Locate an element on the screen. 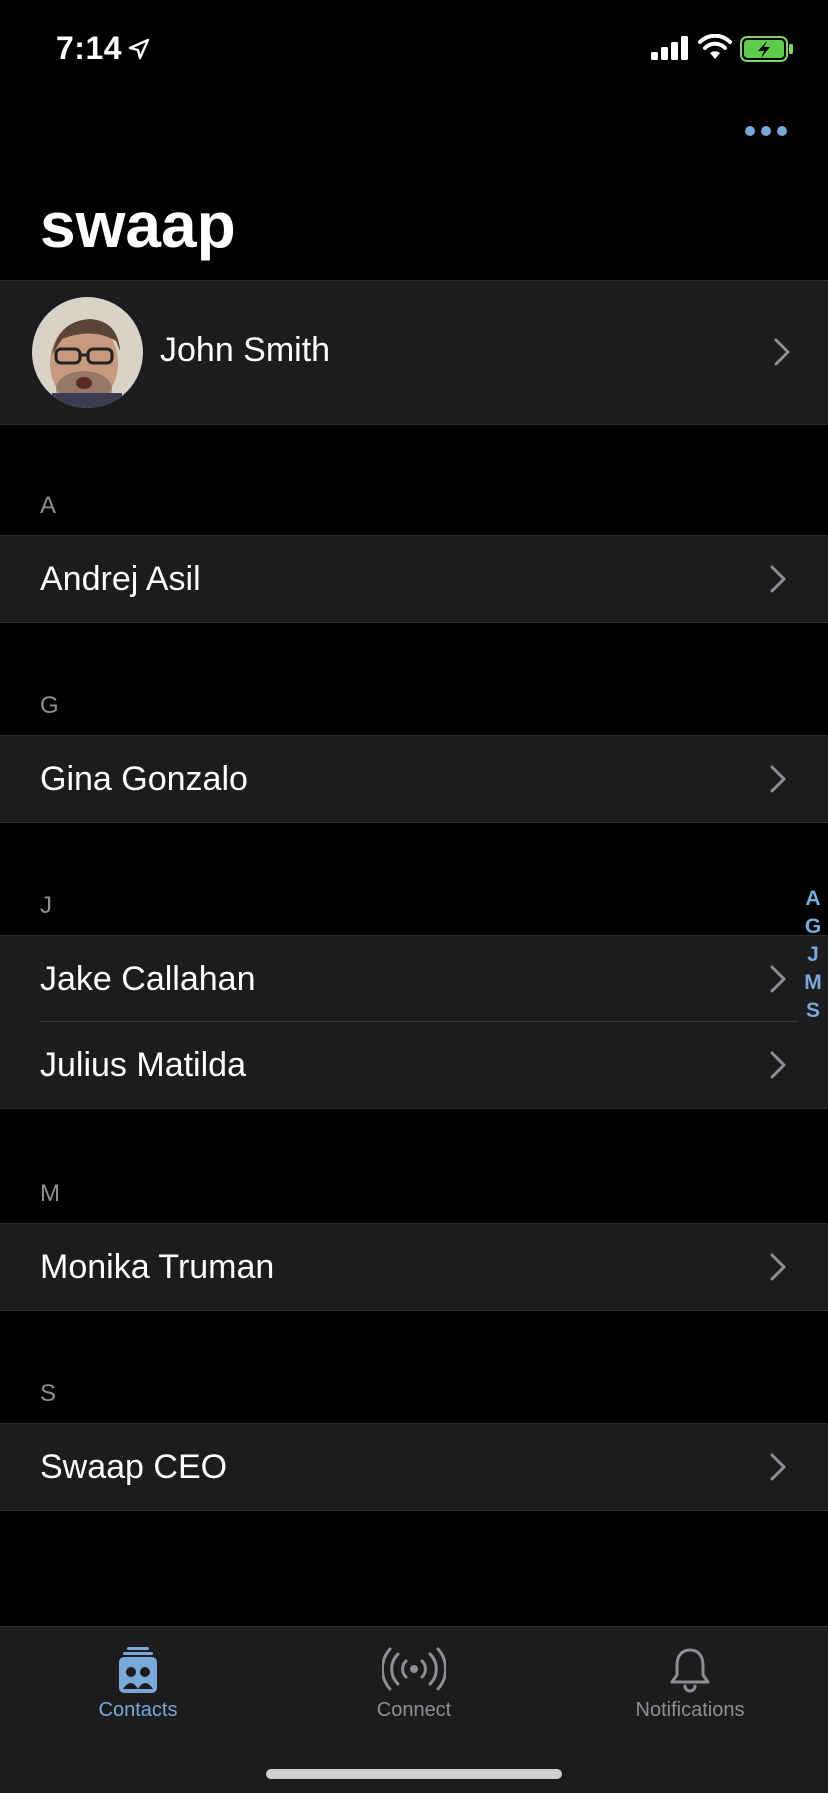 The height and width of the screenshot is (1793, 828). battery-charging-icon is located at coordinates (766, 49).